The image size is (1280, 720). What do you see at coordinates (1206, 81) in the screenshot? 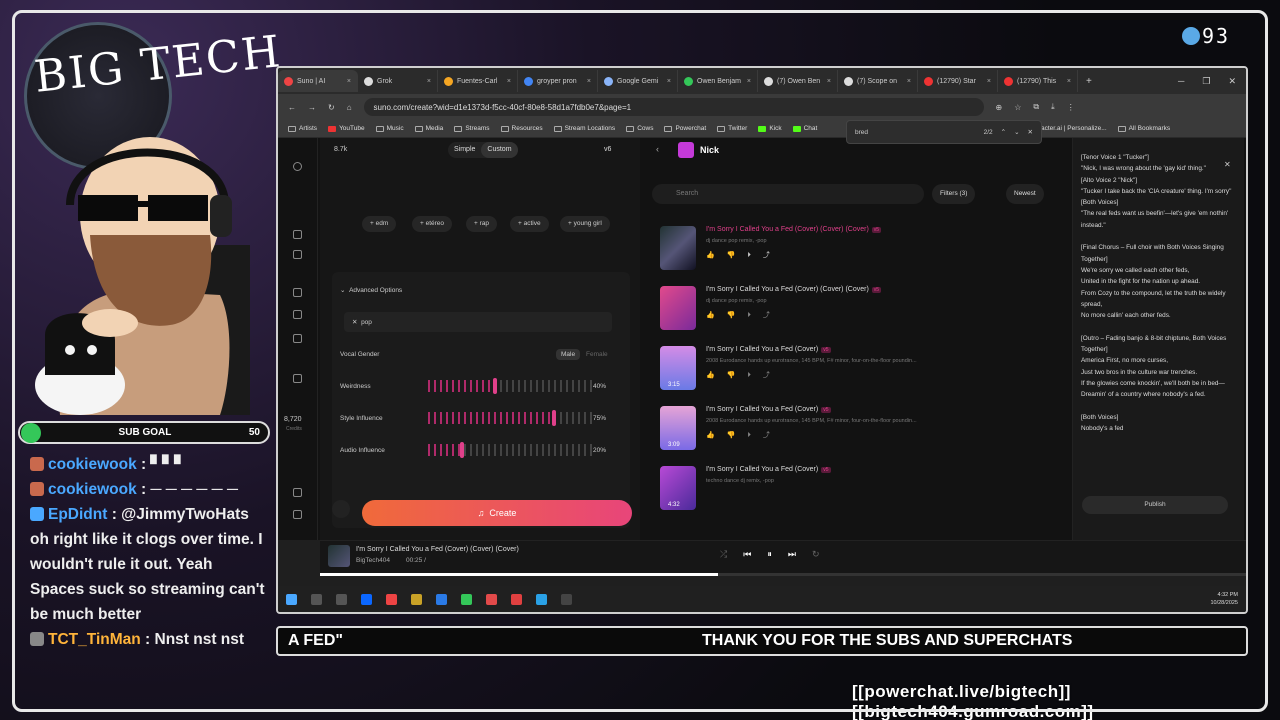
I see `maximize-icon: ❐` at bounding box center [1206, 81].